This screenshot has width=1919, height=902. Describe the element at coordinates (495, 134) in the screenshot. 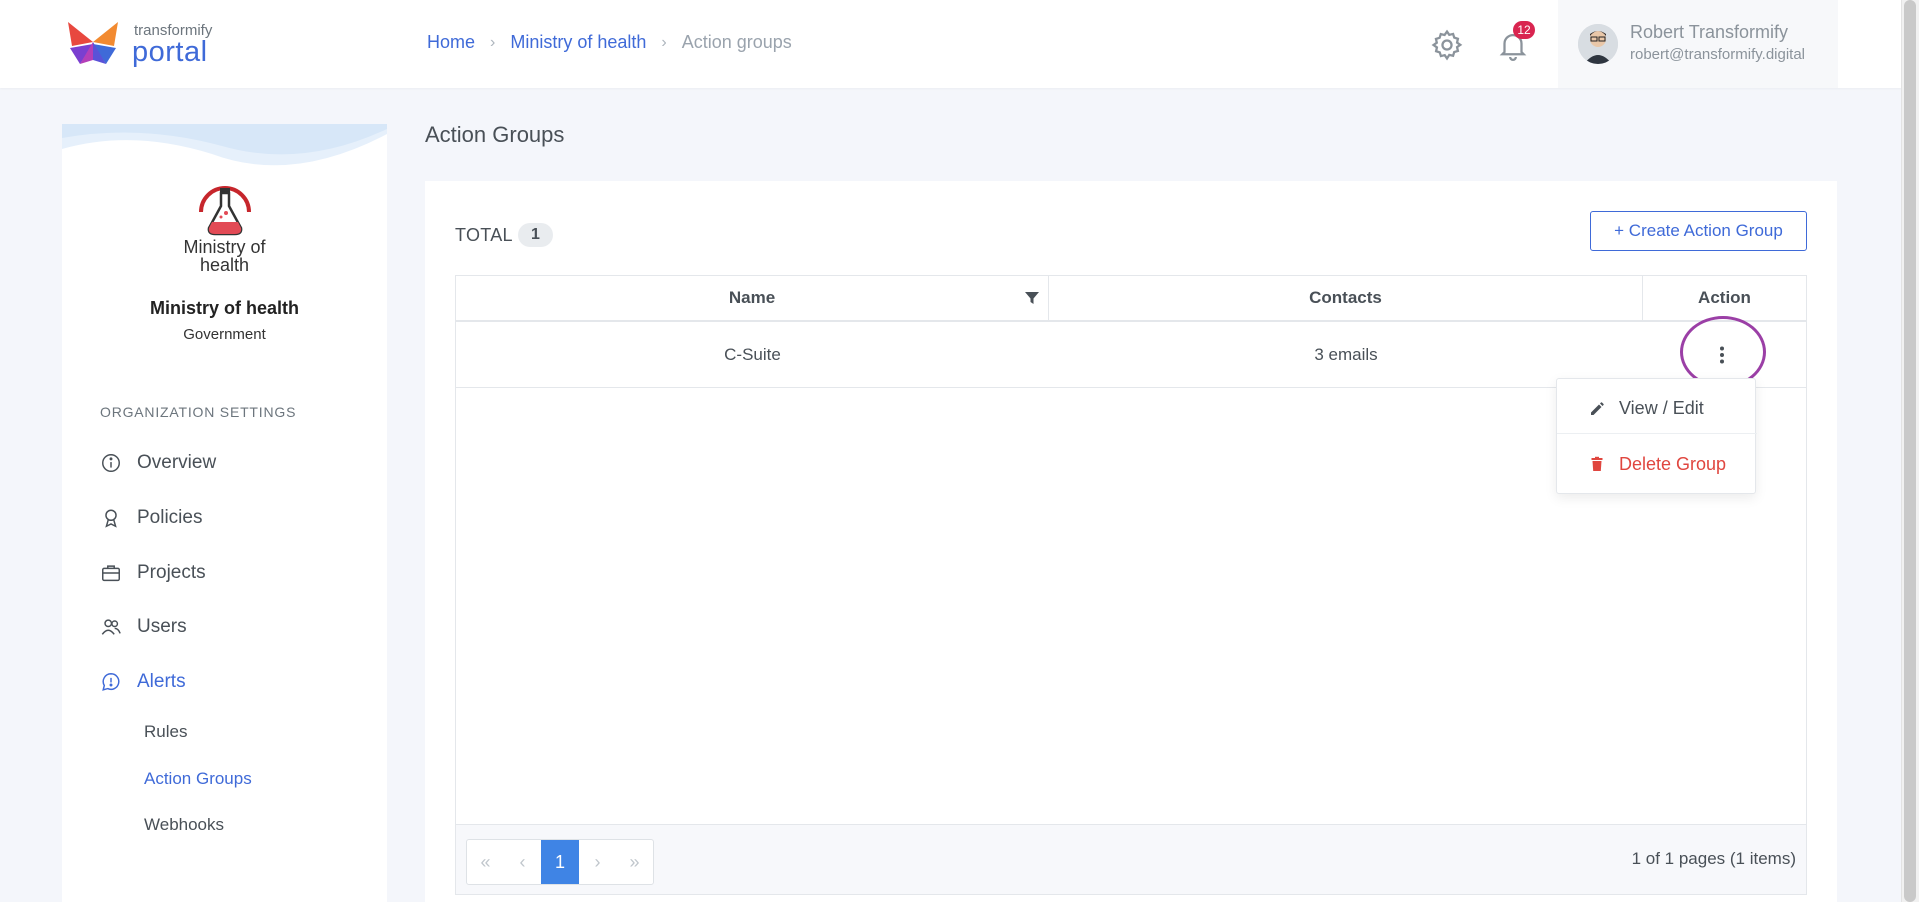

I see `page-title: Action Groups` at that location.